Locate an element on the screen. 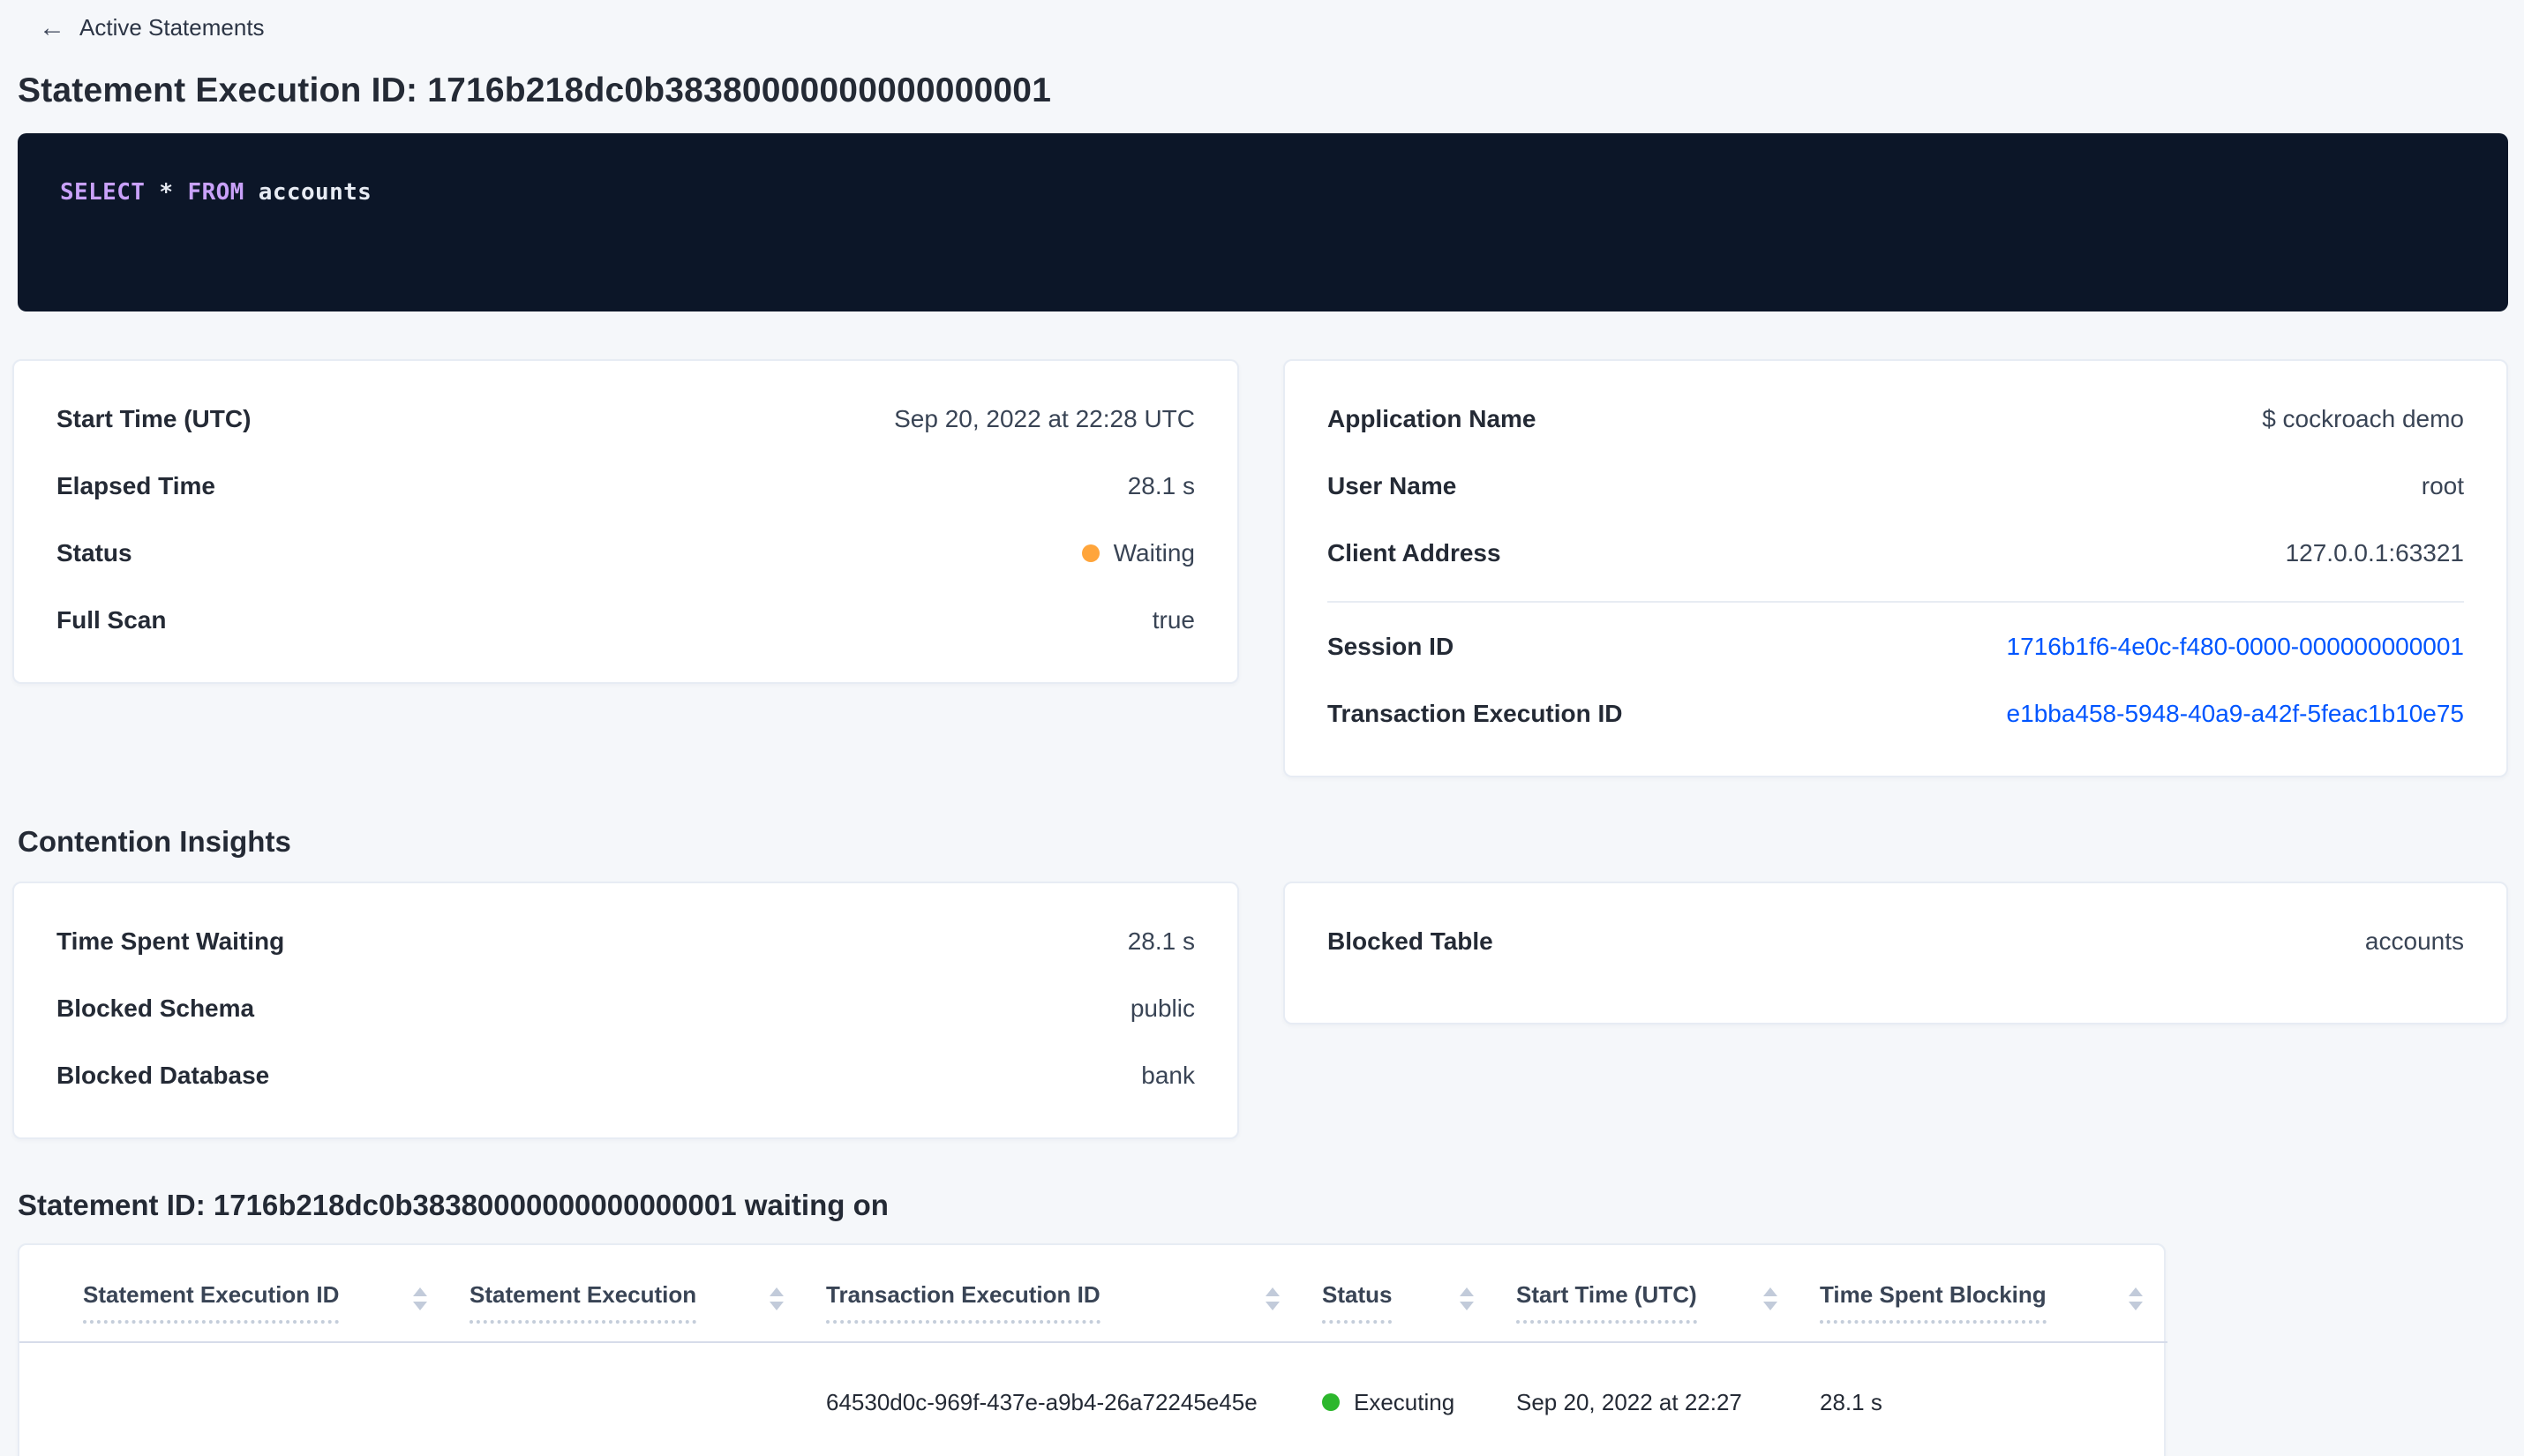 The height and width of the screenshot is (1456, 2524). status-badge: Waiting is located at coordinates (1138, 553).